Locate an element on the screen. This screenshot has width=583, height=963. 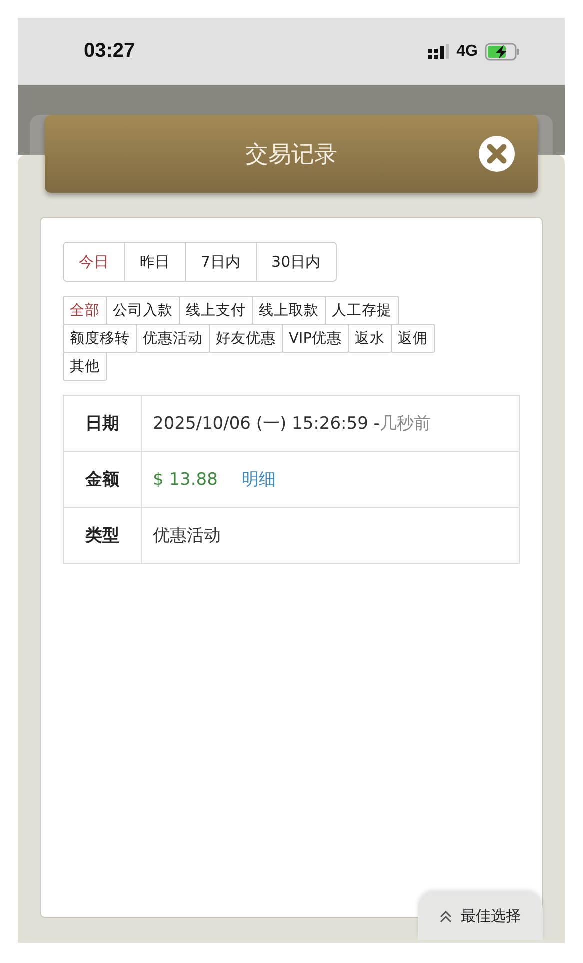
double-chevron-up-icon is located at coordinates (446, 916).